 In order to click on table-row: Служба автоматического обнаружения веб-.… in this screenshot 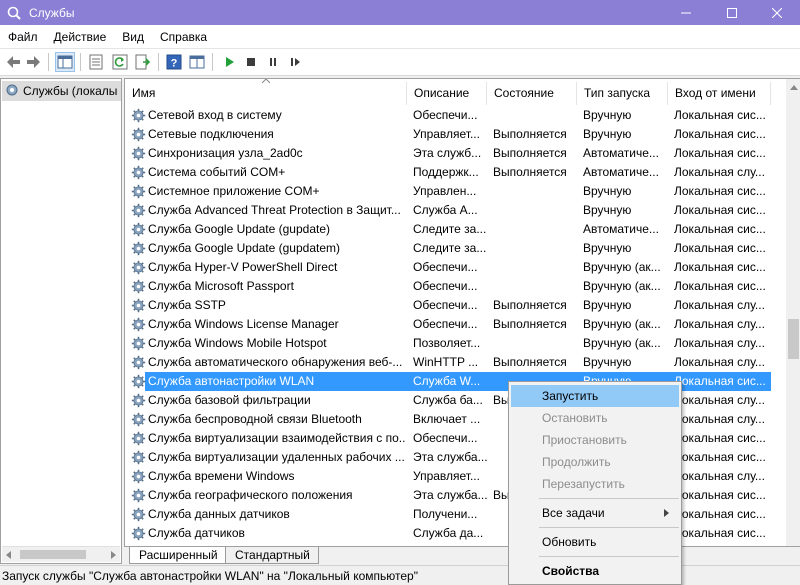, I will do `click(455, 362)`.